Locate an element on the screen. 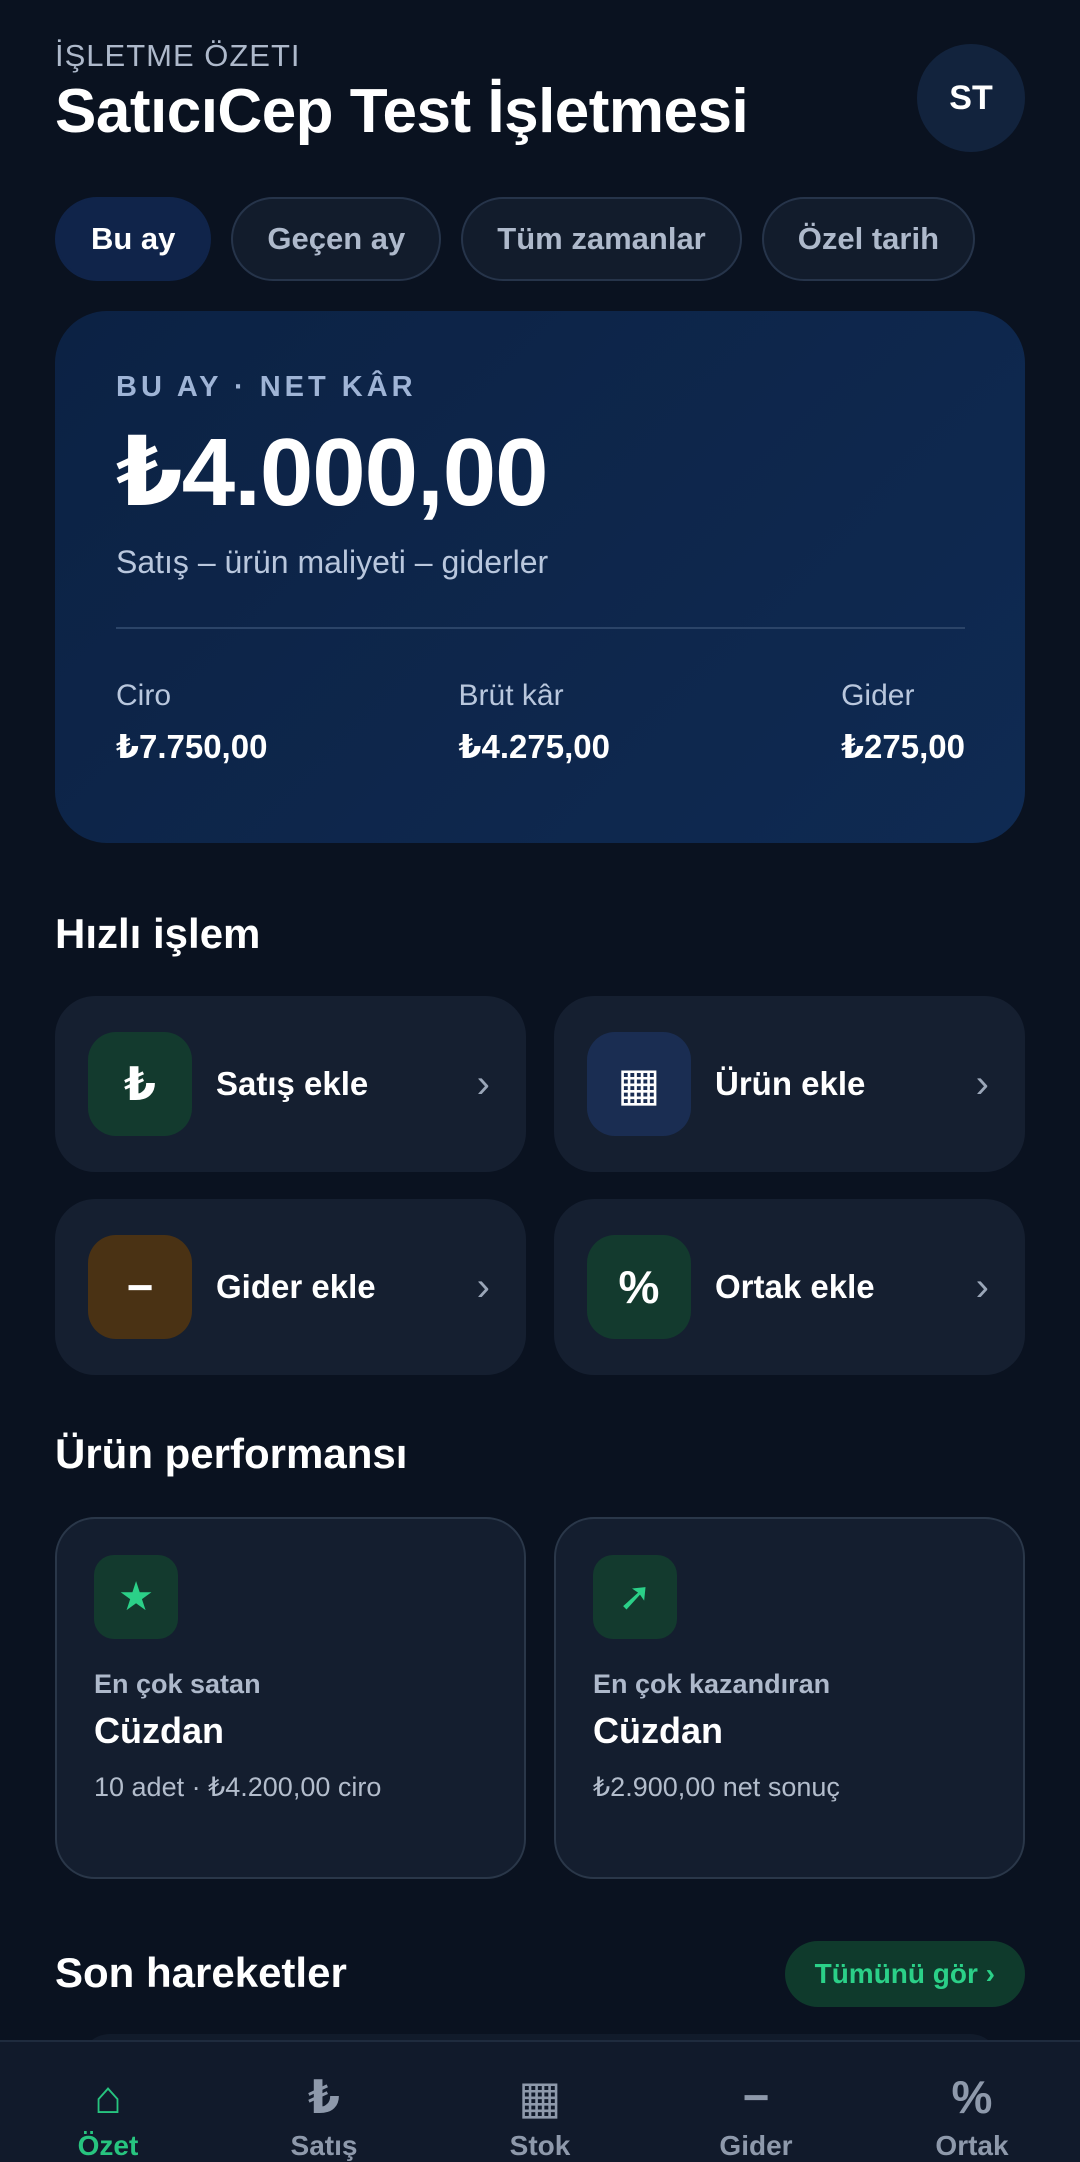 Image resolution: width=1080 pixels, height=2162 pixels. quick-action-label: Satış ekle is located at coordinates (292, 1083).